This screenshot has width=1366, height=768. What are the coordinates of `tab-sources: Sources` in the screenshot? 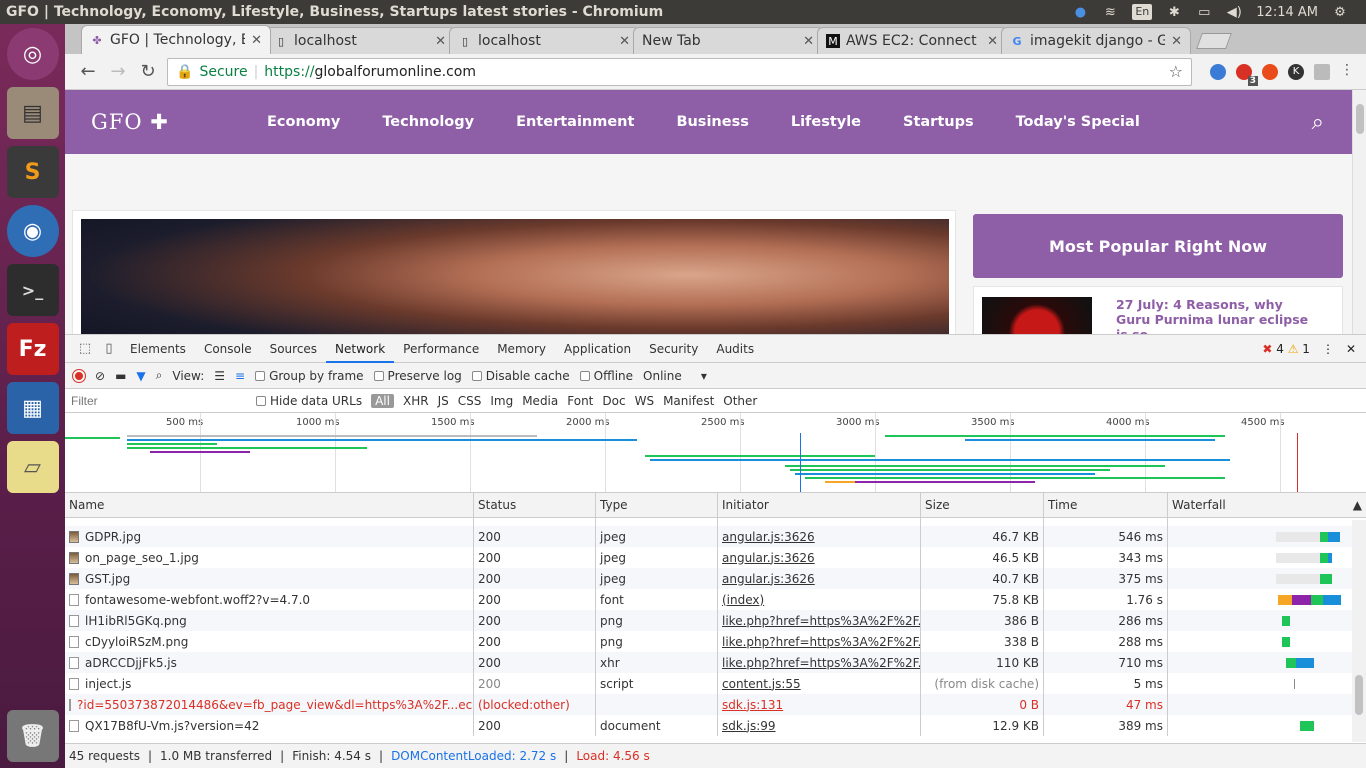 It's located at (293, 349).